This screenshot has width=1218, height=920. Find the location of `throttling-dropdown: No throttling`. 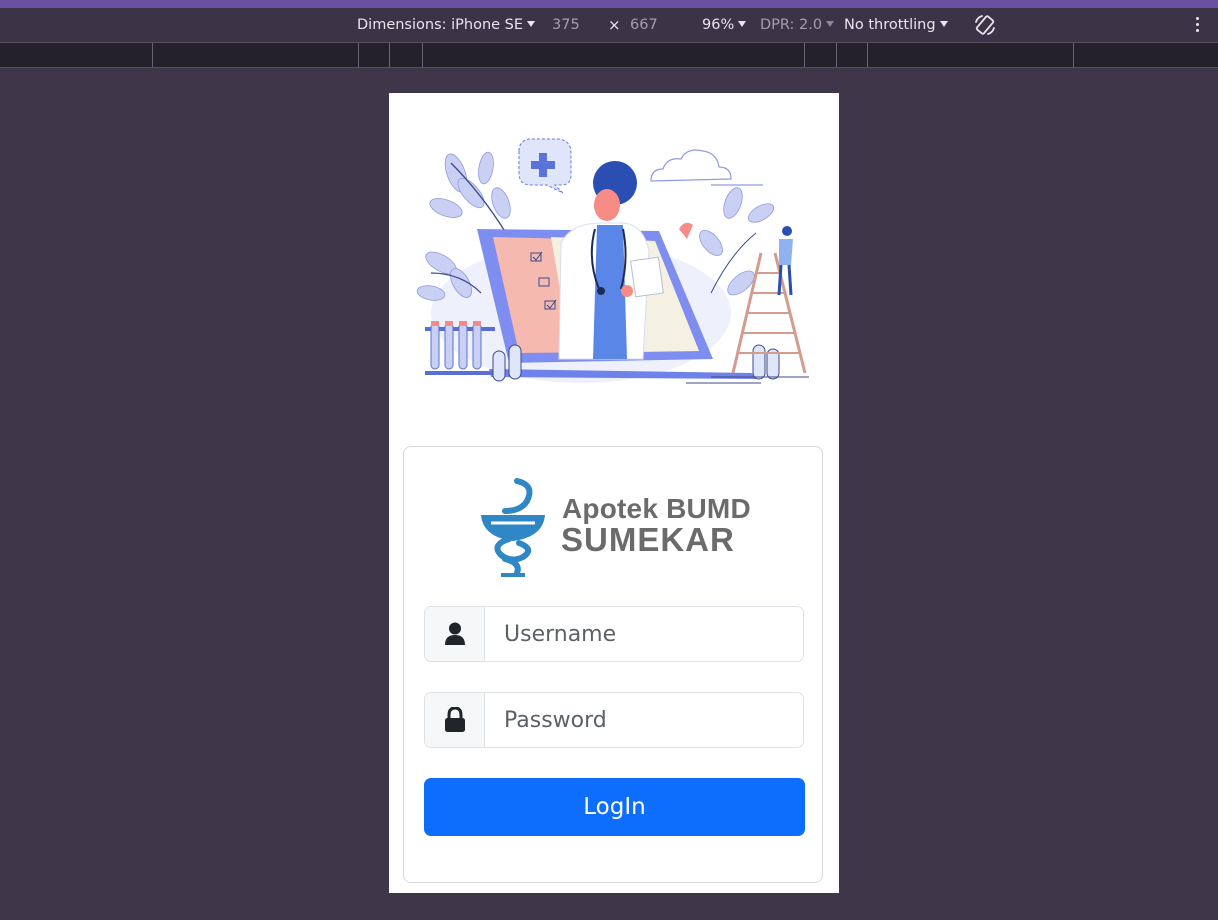

throttling-dropdown: No throttling is located at coordinates (896, 25).